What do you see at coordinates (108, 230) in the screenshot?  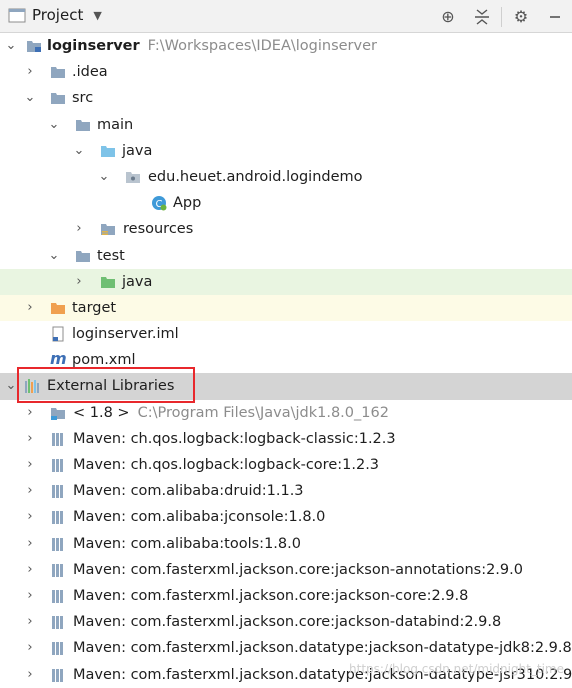 I see `resources-folder-icon` at bounding box center [108, 230].